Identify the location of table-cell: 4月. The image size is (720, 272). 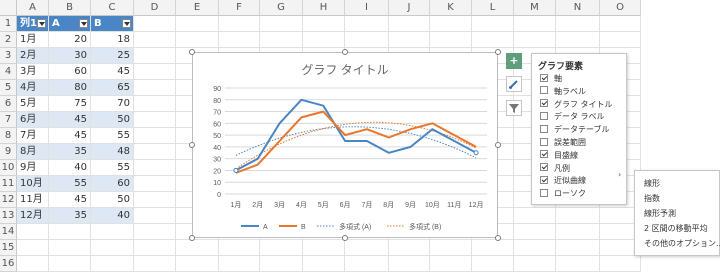
(33, 88).